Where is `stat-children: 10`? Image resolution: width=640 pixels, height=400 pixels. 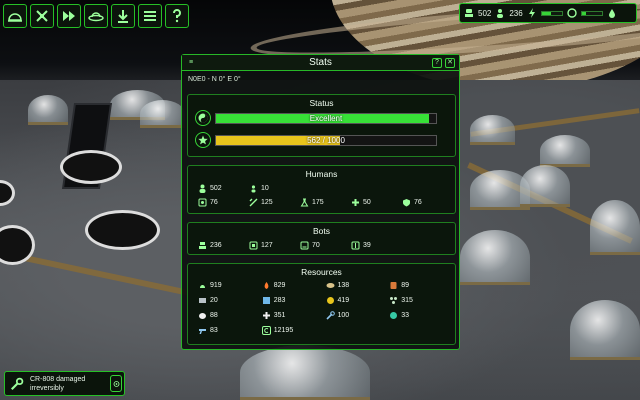 stat-children: 10 is located at coordinates (272, 188).